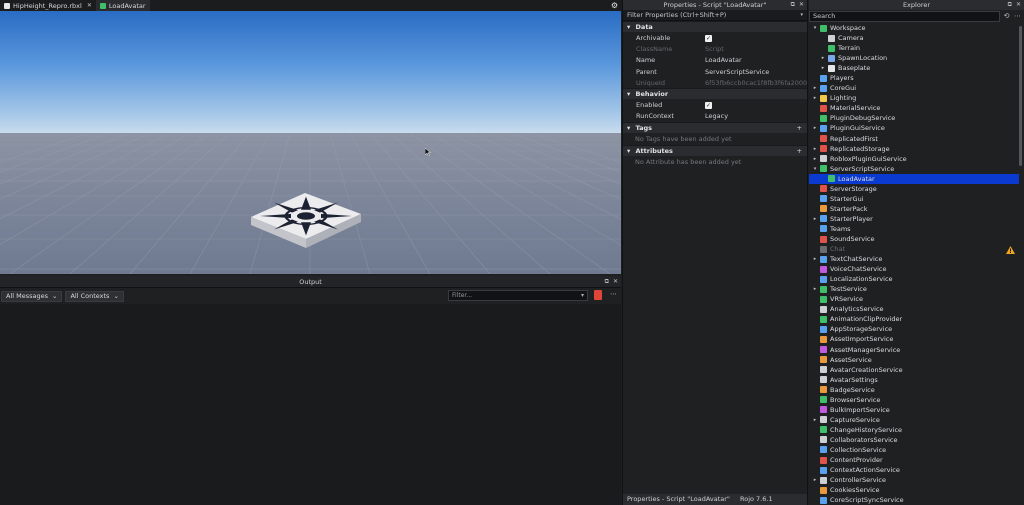 This screenshot has width=1024, height=505. What do you see at coordinates (916, 139) in the screenshot?
I see `explorer-item: ReplicatedFirst` at bounding box center [916, 139].